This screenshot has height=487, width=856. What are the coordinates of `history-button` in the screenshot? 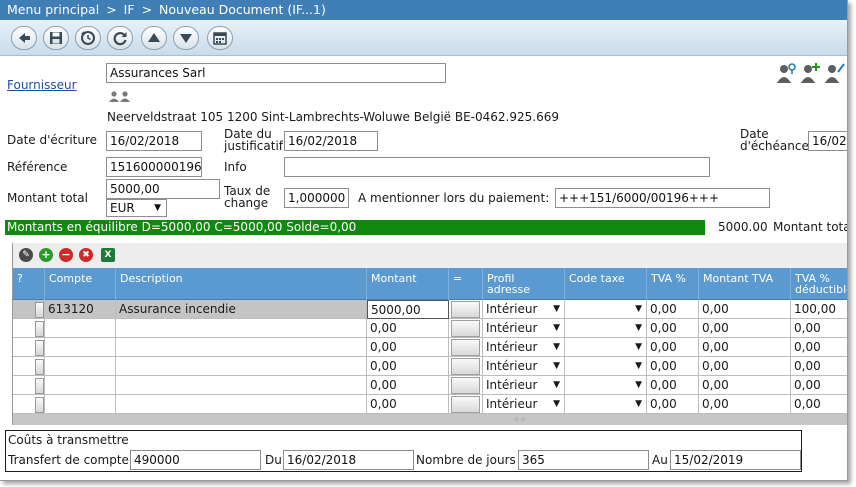 It's located at (88, 38).